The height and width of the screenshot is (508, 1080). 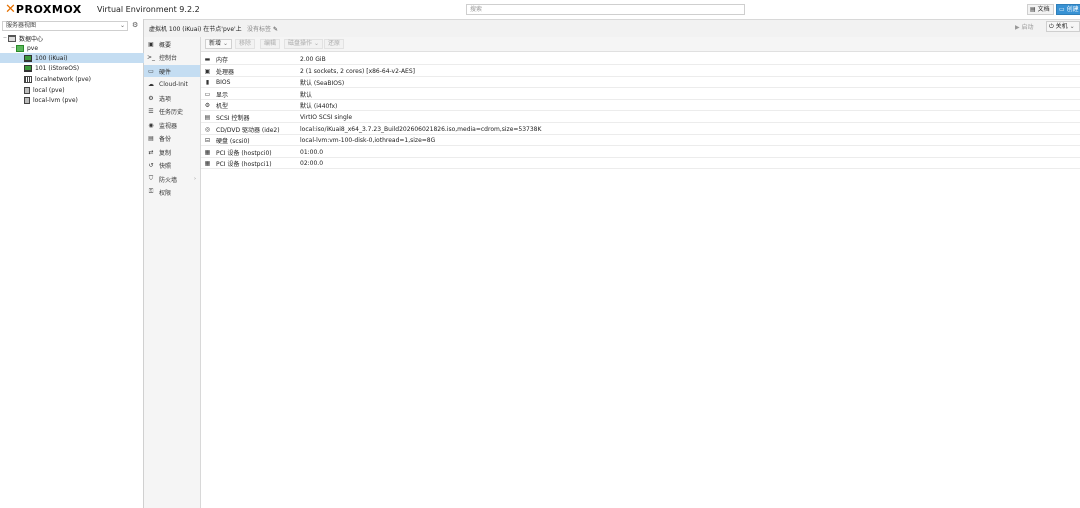 What do you see at coordinates (165, 193) in the screenshot?
I see `nav-label: 权限` at bounding box center [165, 193].